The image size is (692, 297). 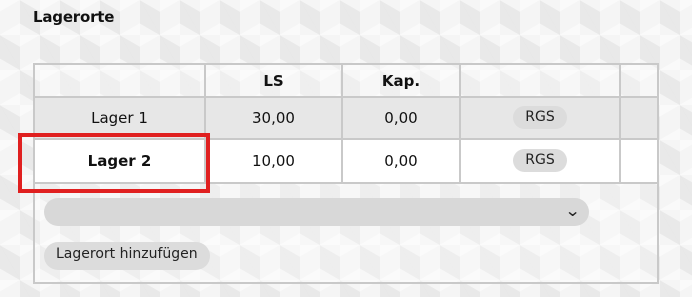 I want to click on chevron-down-icon: ⌄, so click(x=572, y=210).